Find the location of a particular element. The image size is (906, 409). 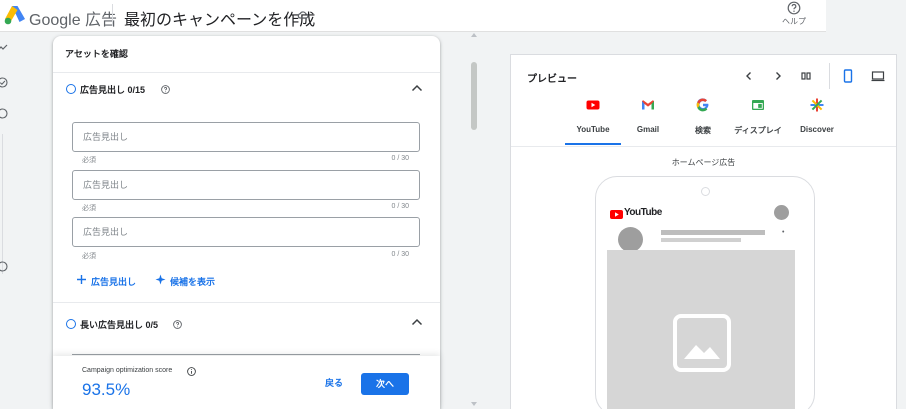

header-divider is located at coordinates (112, 15).